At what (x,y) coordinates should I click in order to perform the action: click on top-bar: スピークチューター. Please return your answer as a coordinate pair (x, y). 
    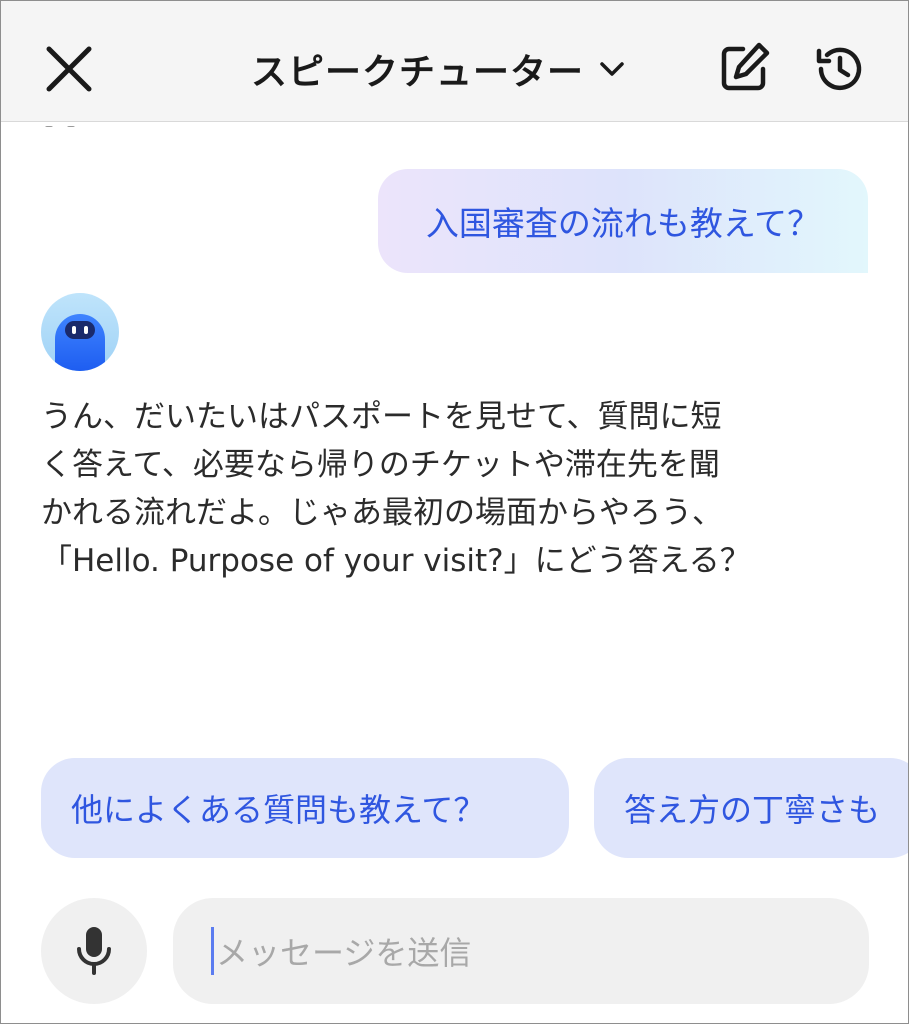
    Looking at the image, I should click on (454, 61).